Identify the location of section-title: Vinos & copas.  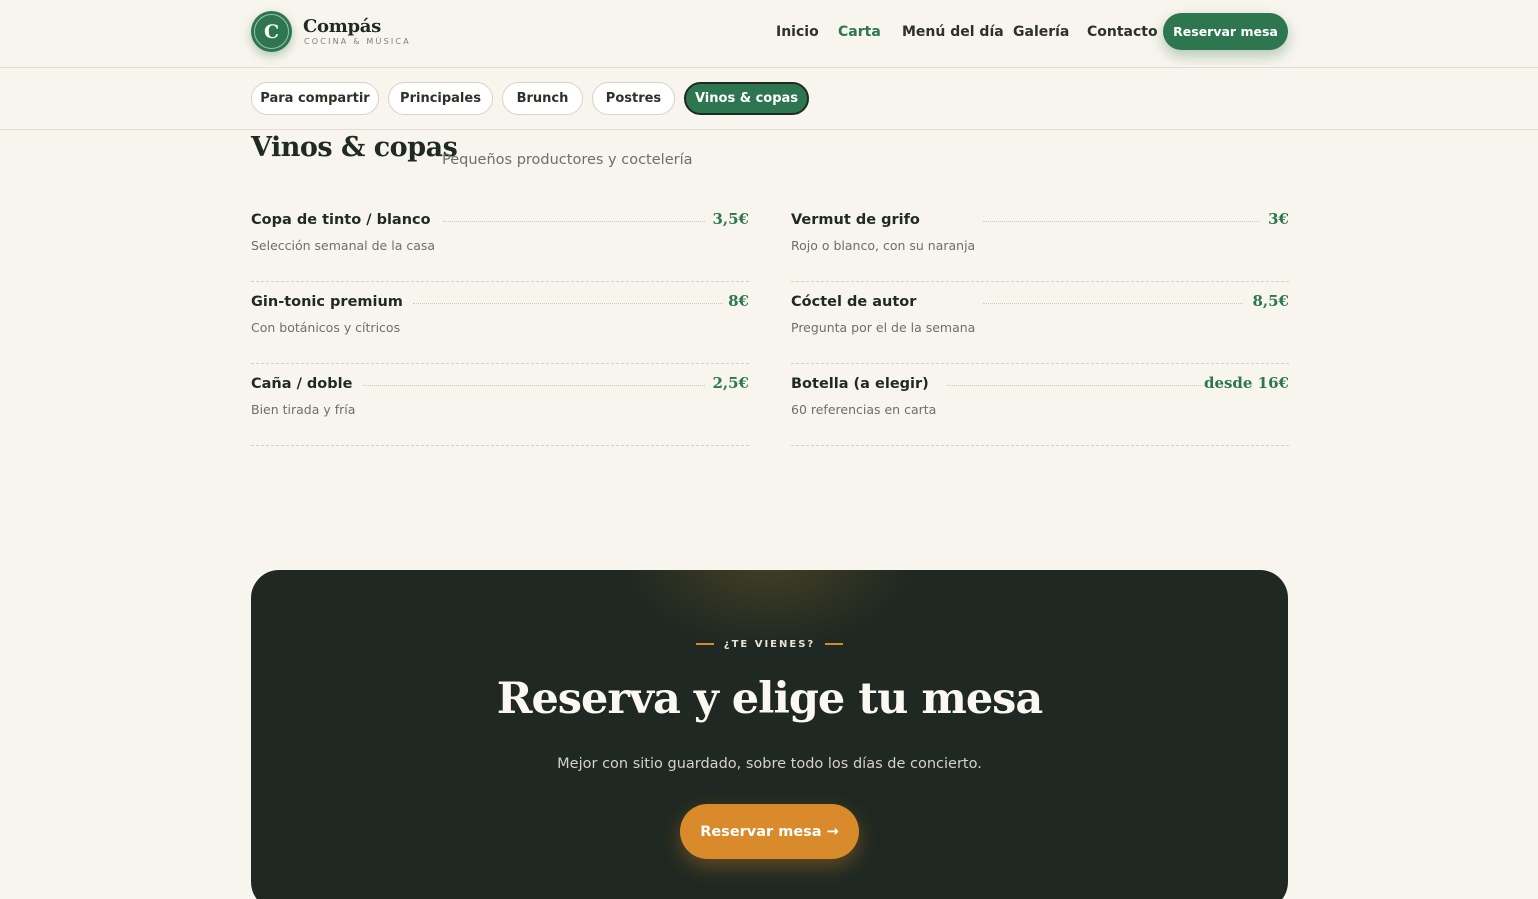
(354, 147).